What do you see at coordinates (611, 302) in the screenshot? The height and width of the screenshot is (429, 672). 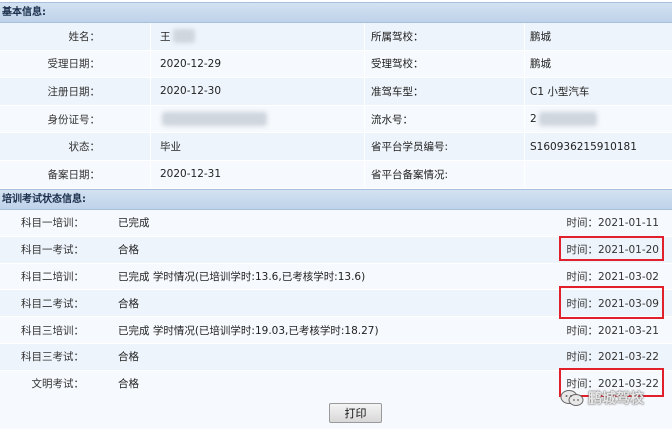 I see `highlight-box-subject2-exam` at bounding box center [611, 302].